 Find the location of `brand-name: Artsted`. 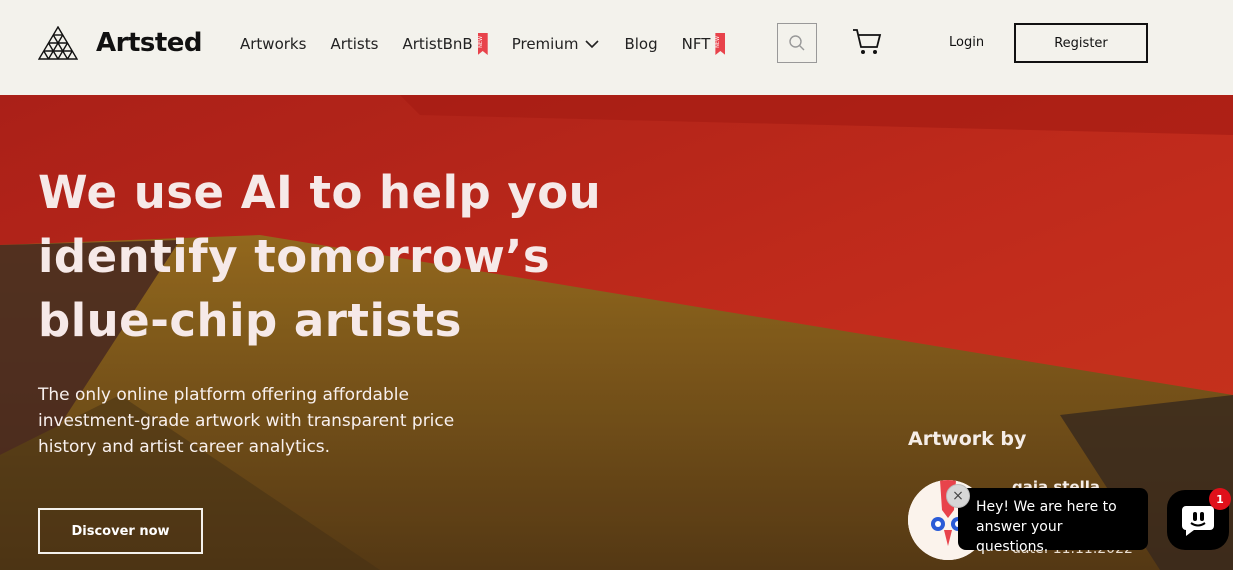

brand-name: Artsted is located at coordinates (149, 43).